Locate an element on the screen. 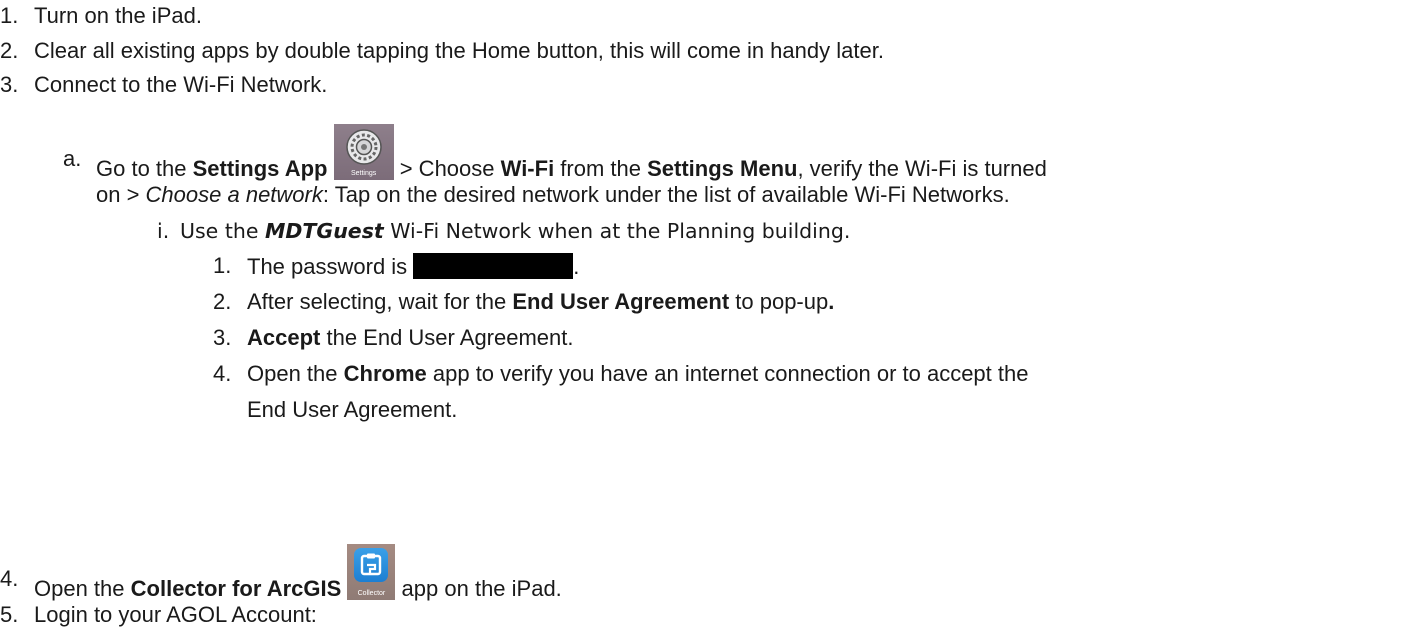 This screenshot has height=638, width=1409. list-letter: a. is located at coordinates (72, 158).